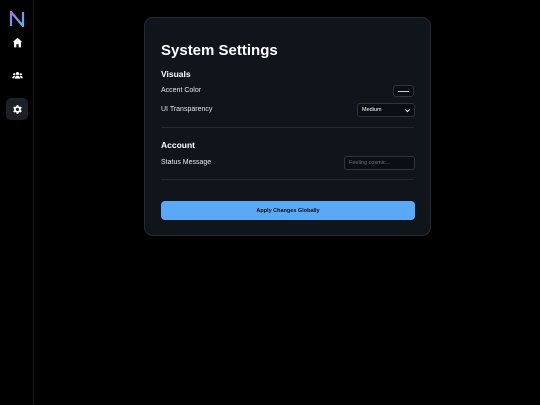 This screenshot has height=405, width=540. I want to click on accent-color-picker, so click(403, 91).